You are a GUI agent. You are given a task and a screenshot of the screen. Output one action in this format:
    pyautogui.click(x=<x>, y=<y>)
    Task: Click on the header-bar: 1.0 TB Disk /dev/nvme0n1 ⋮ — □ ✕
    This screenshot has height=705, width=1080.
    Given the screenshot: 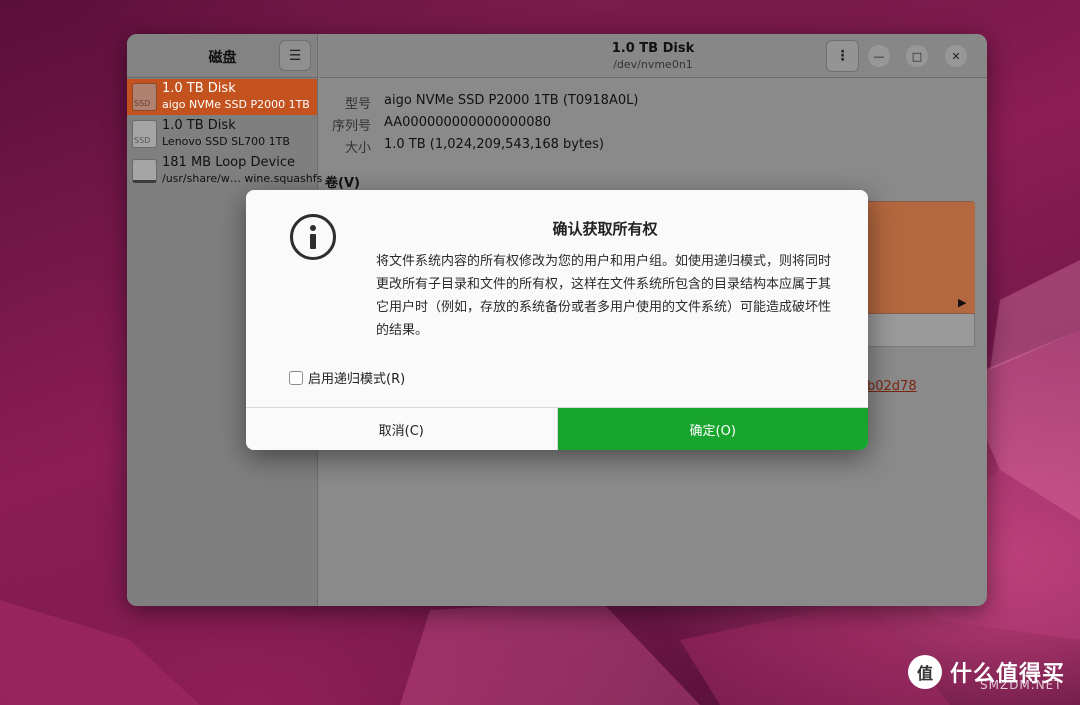 What is the action you would take?
    pyautogui.click(x=653, y=56)
    